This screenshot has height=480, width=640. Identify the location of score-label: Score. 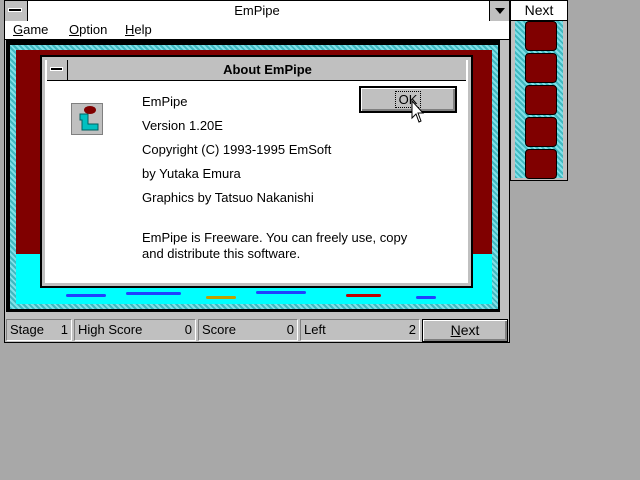
(219, 329).